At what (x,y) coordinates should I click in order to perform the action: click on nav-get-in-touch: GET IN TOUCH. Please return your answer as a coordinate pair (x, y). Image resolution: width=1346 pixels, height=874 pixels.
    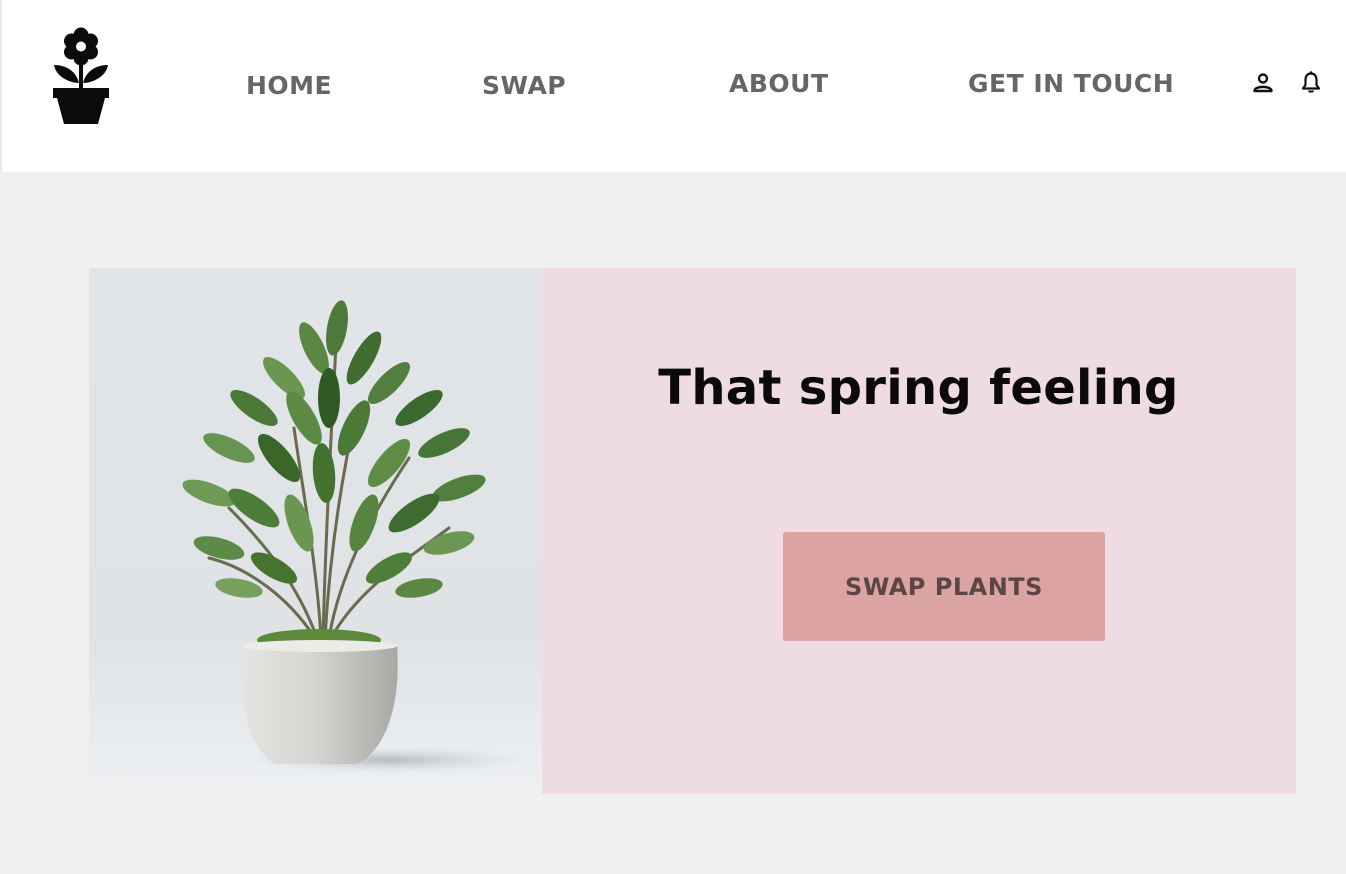
    Looking at the image, I should click on (1071, 83).